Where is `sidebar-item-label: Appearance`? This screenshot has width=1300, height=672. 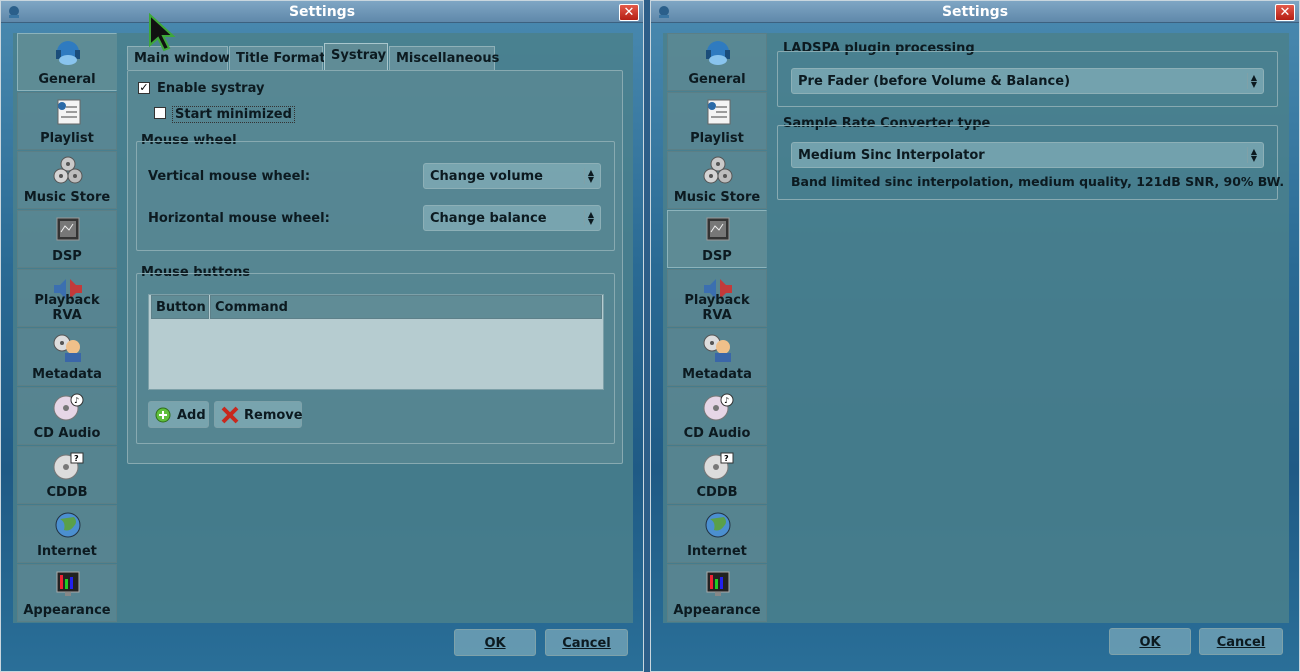 sidebar-item-label: Appearance is located at coordinates (67, 610).